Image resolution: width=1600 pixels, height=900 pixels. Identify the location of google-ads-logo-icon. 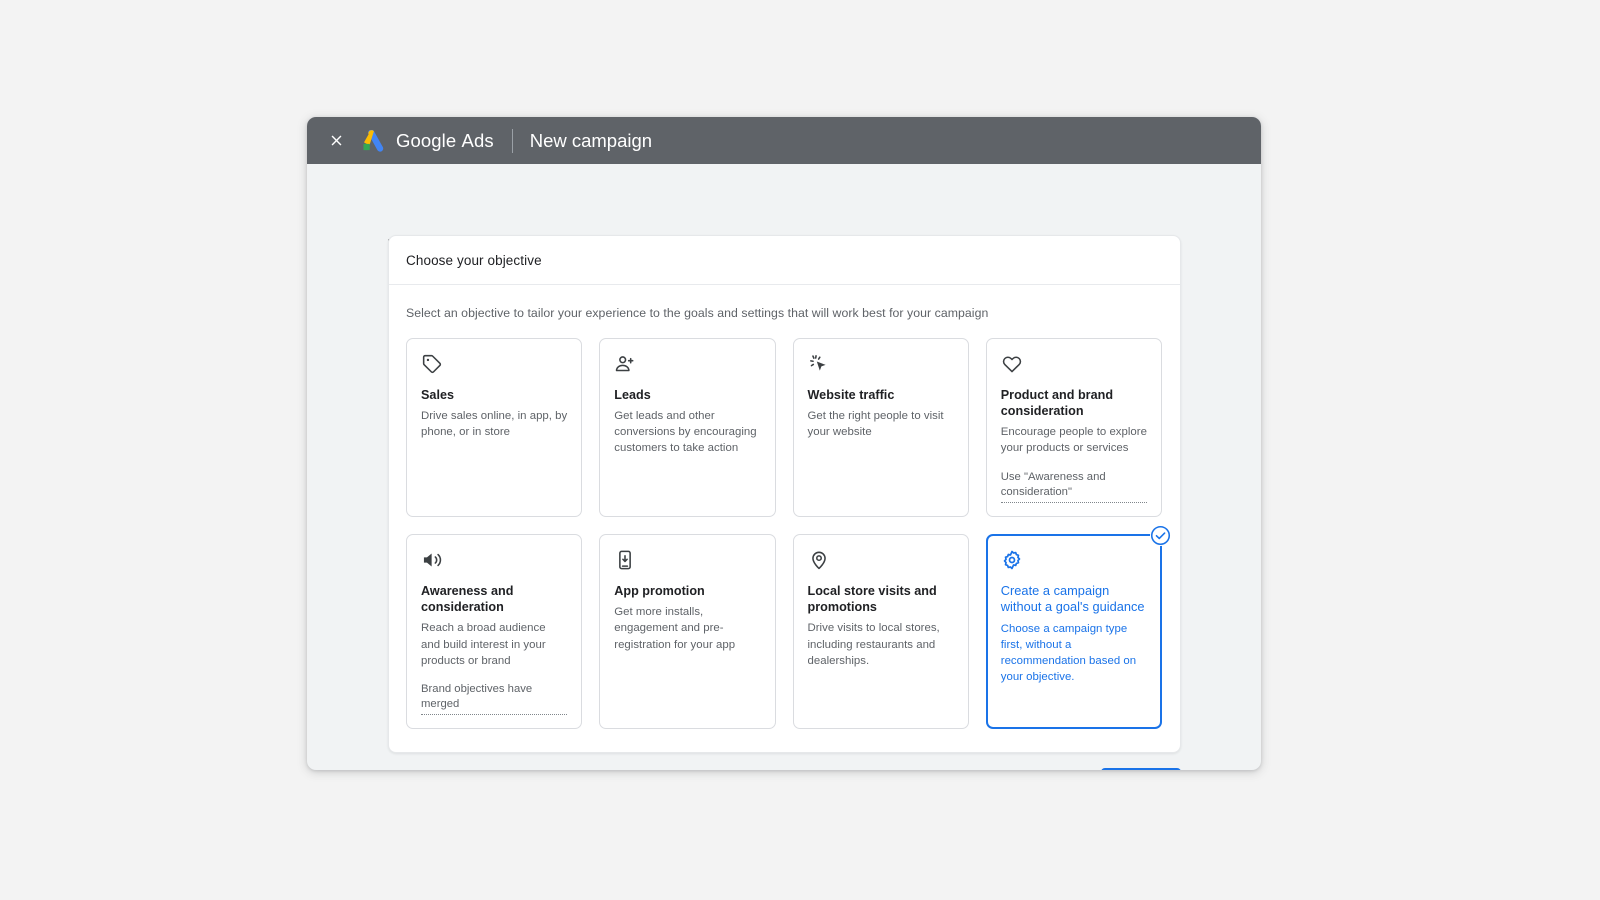
(374, 140).